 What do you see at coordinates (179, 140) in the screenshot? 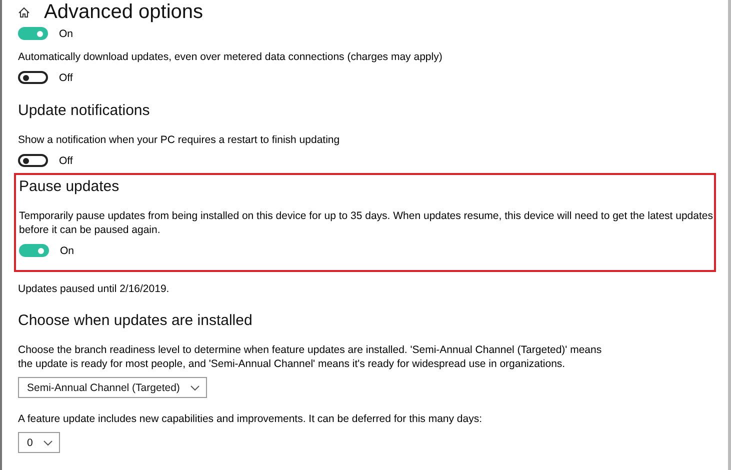
I see `description-text: Show a notification when your PC requires a restart to finish updating` at bounding box center [179, 140].